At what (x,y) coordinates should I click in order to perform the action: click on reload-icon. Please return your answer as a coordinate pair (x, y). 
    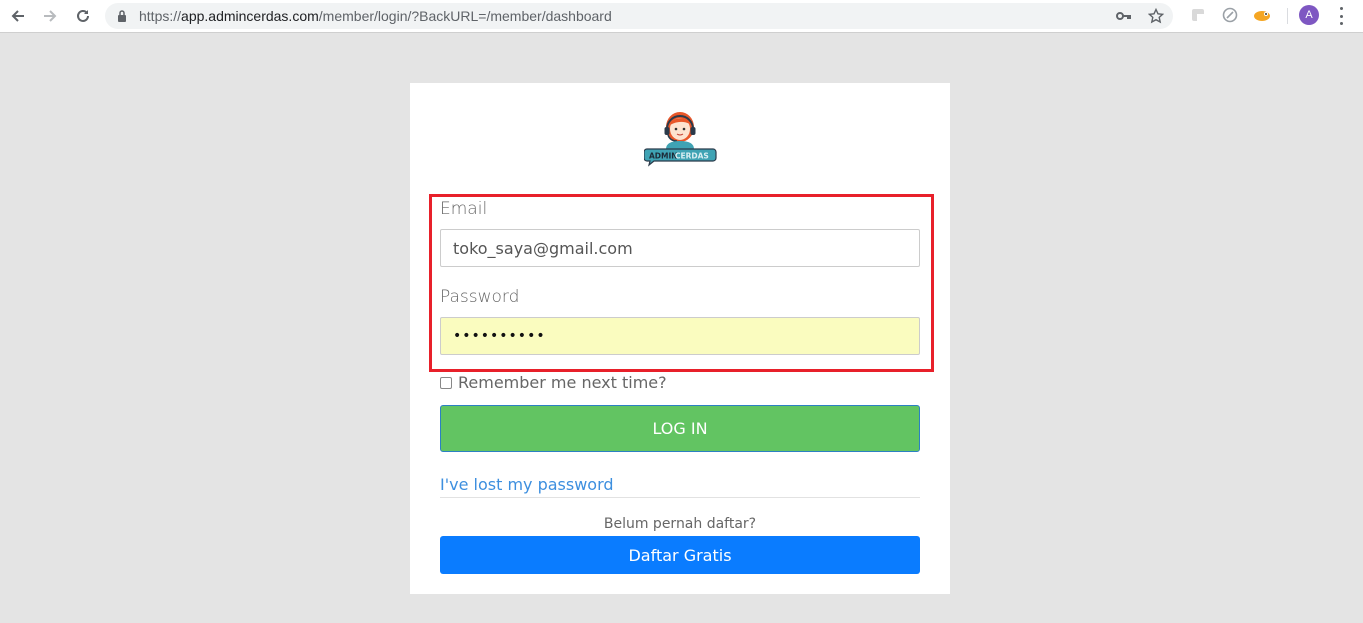
    Looking at the image, I should click on (83, 15).